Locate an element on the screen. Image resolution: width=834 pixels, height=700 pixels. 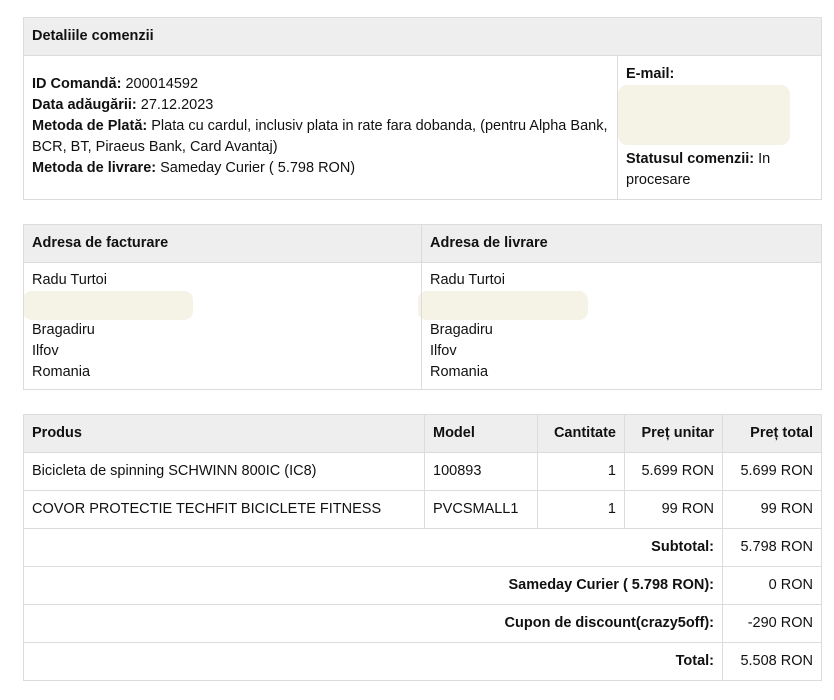
total-label: Total: is located at coordinates (694, 661).